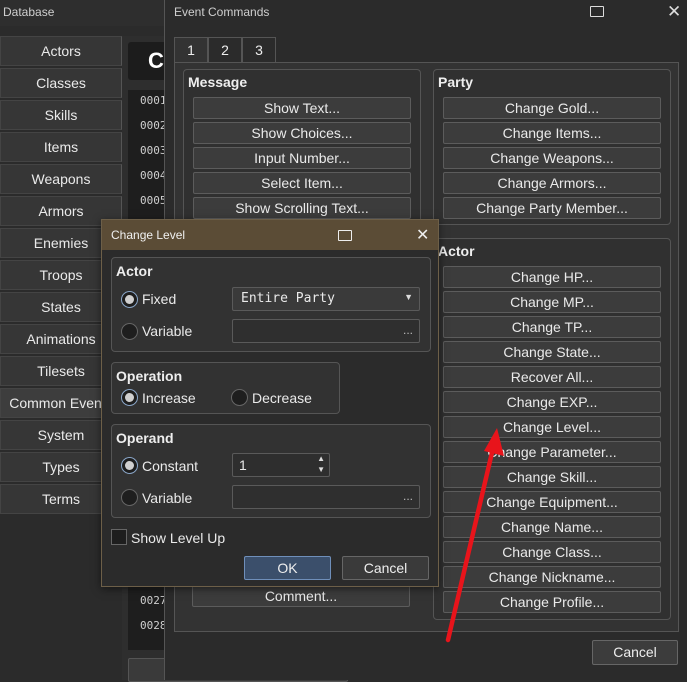 The image size is (687, 682). What do you see at coordinates (61, 115) in the screenshot?
I see `database-tab-skills: Skills` at bounding box center [61, 115].